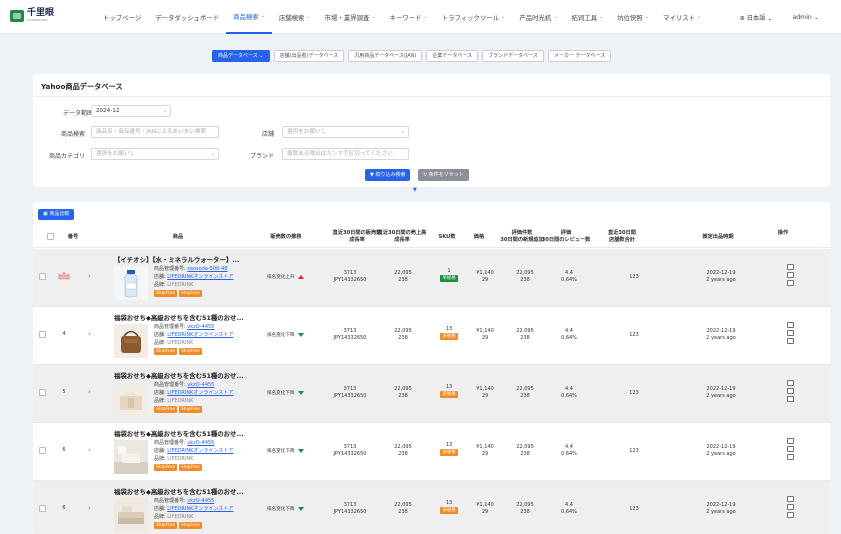 This screenshot has width=841, height=534. I want to click on tab-database-1: 店舗(出品者)データベース, so click(309, 56).